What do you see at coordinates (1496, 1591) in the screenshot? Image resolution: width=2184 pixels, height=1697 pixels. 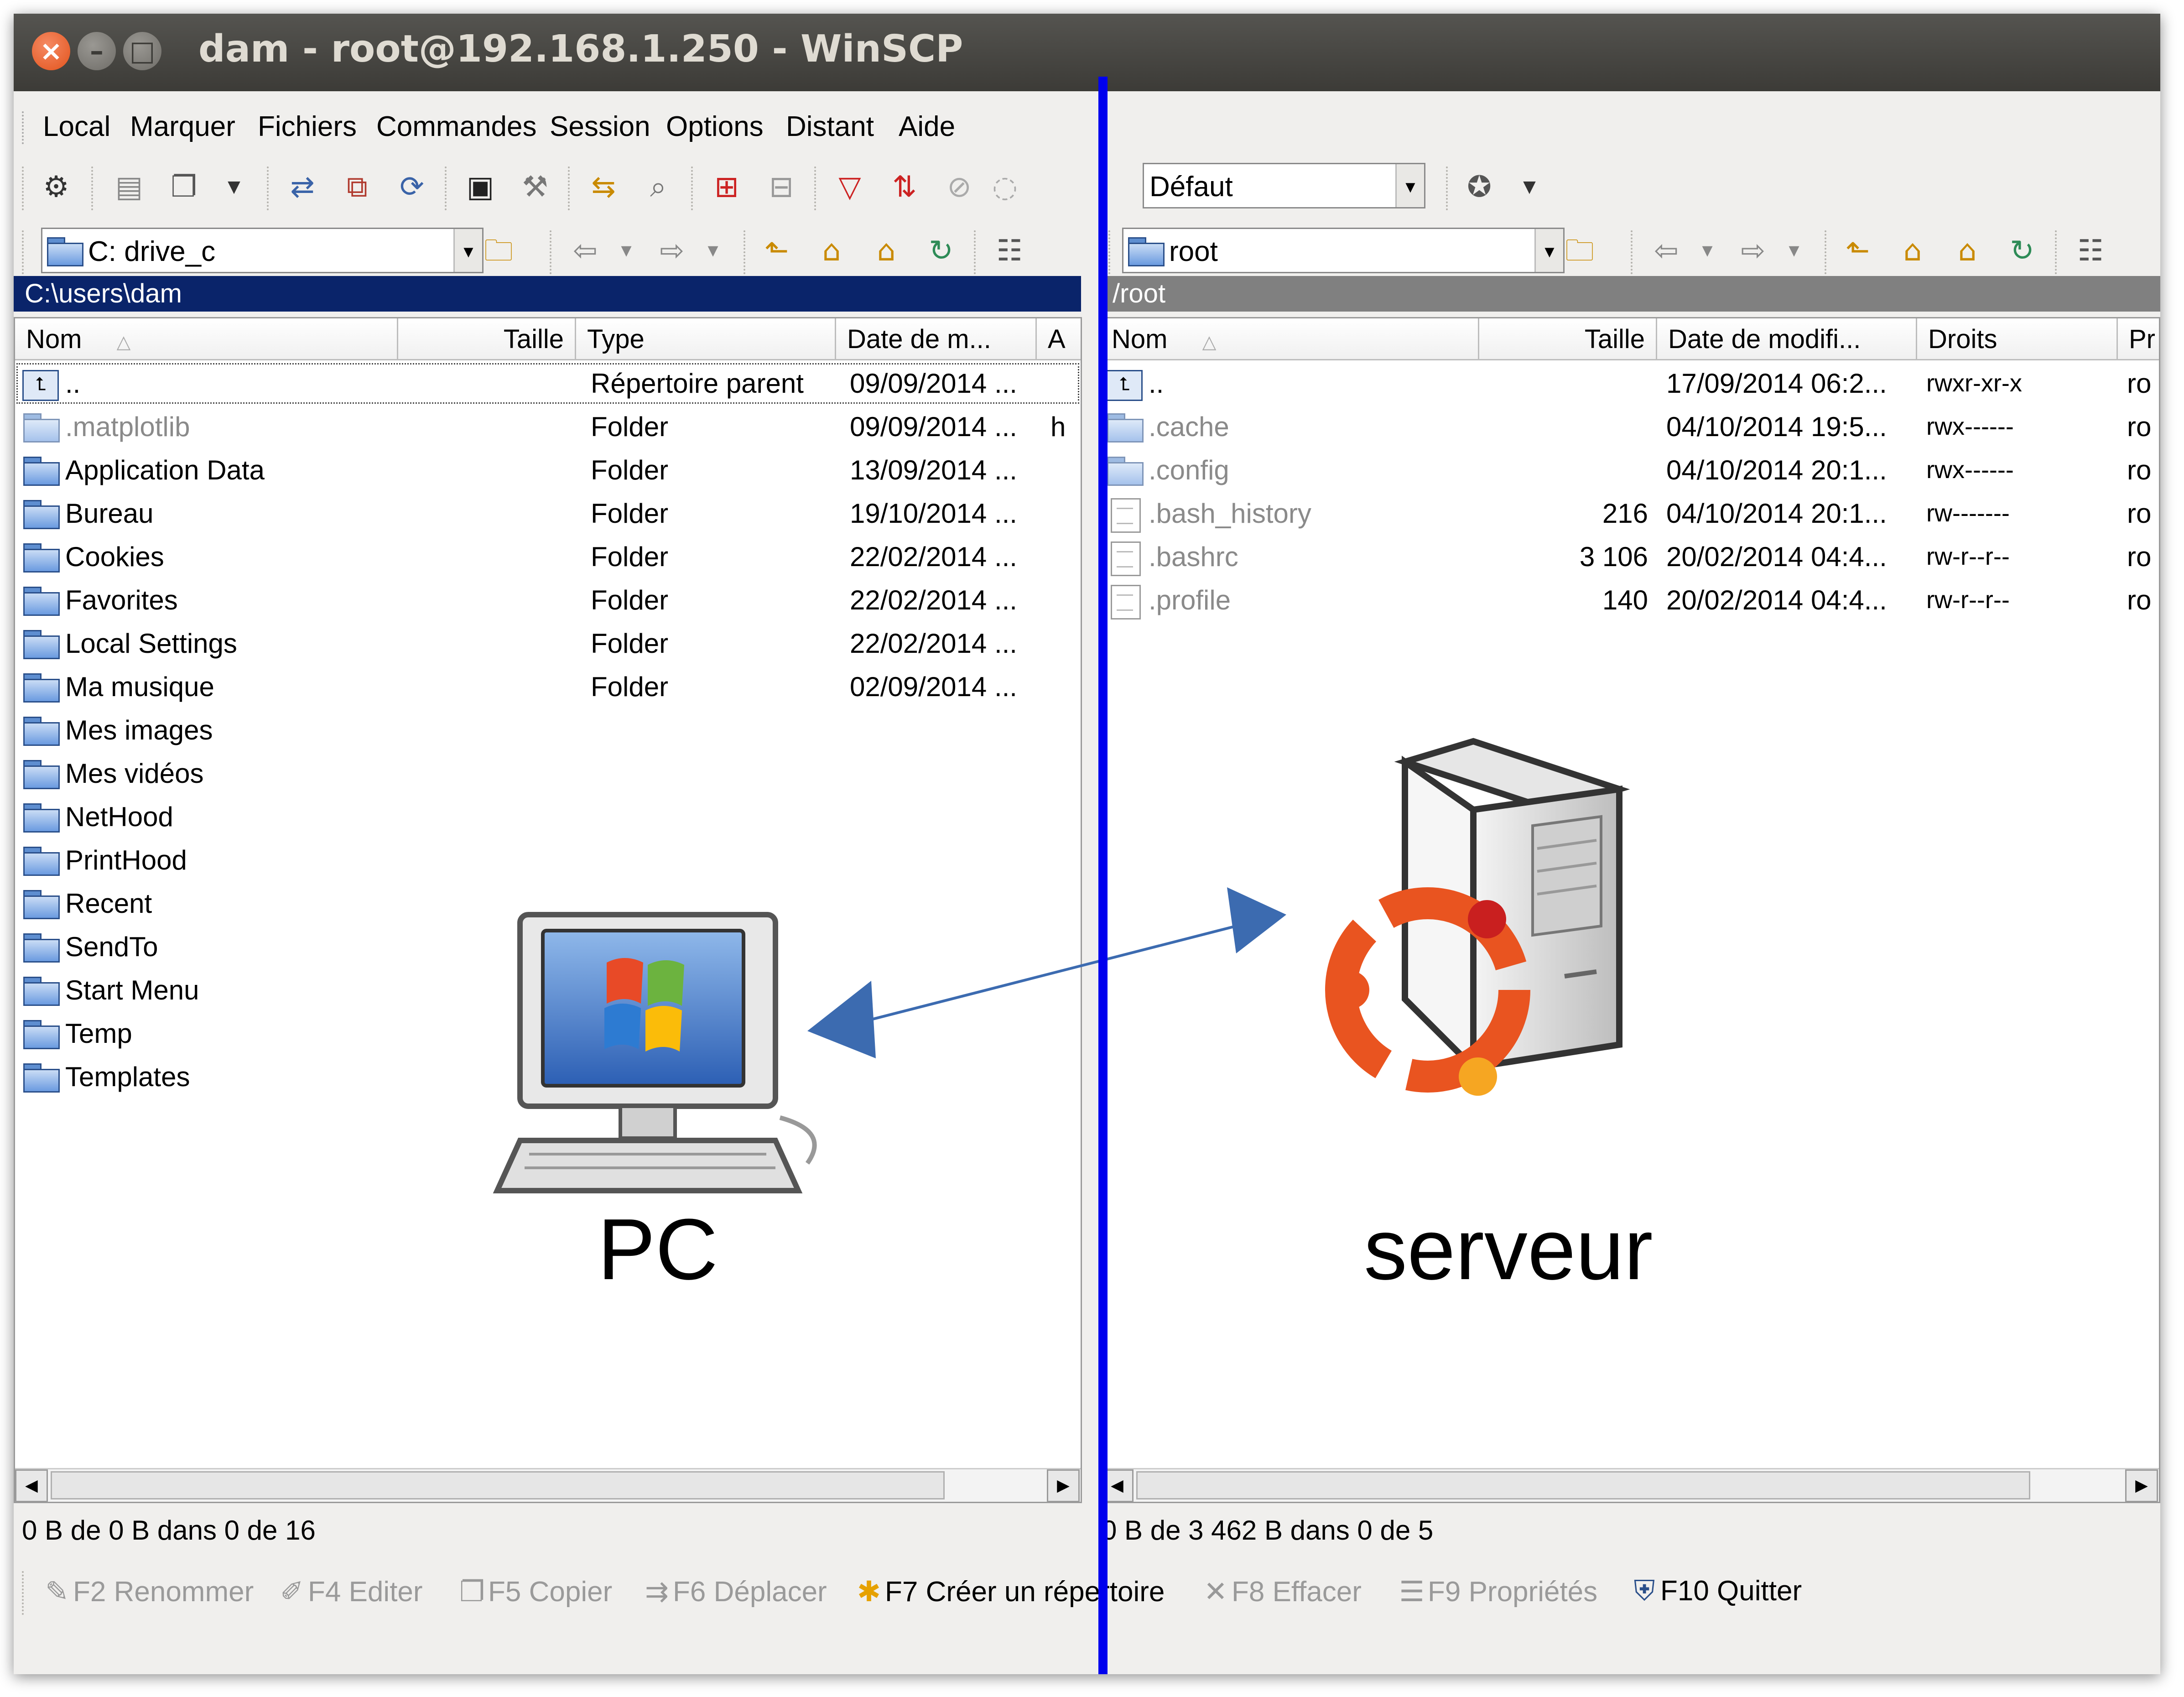 I see `f9-properties-button: ☰ F9 Propriétés` at bounding box center [1496, 1591].